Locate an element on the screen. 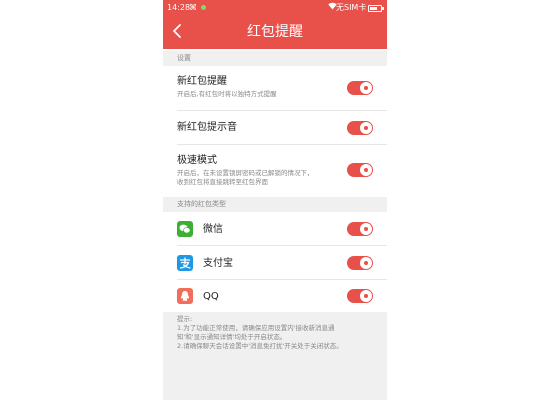  app-header: 14:28 ⌘ 无SIM卡 红包提醒 is located at coordinates (275, 24).